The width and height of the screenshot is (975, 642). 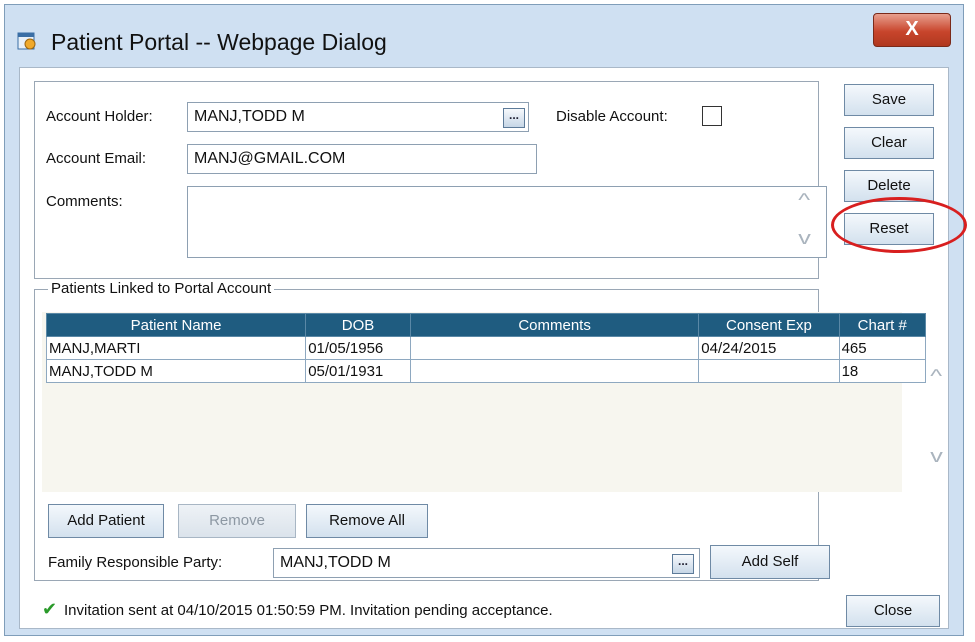 I want to click on disable-account-checkbox, so click(x=712, y=116).